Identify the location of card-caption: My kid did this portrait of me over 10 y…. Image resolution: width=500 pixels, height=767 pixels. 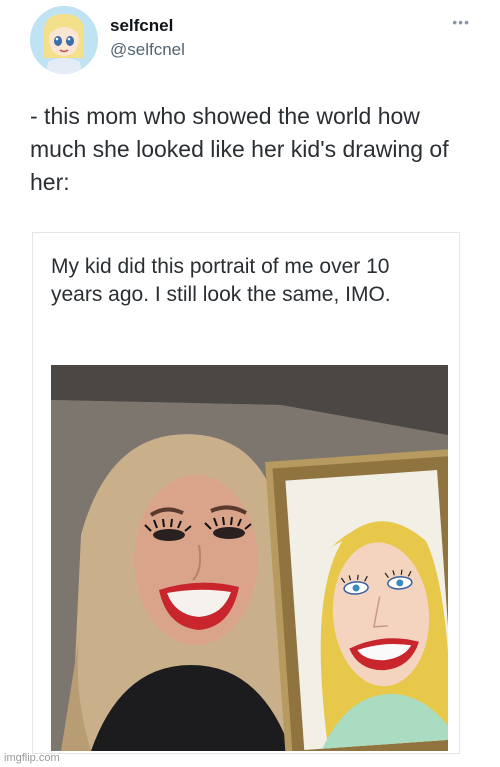
(221, 280).